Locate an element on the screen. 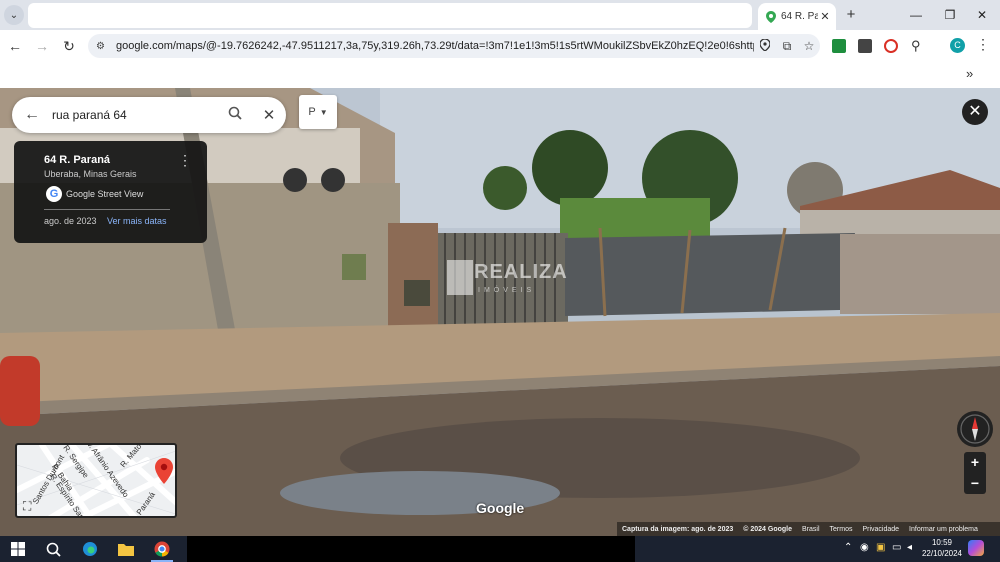 The height and width of the screenshot is (562, 1000). maps-search-box: ← ✕ is located at coordinates (149, 115).